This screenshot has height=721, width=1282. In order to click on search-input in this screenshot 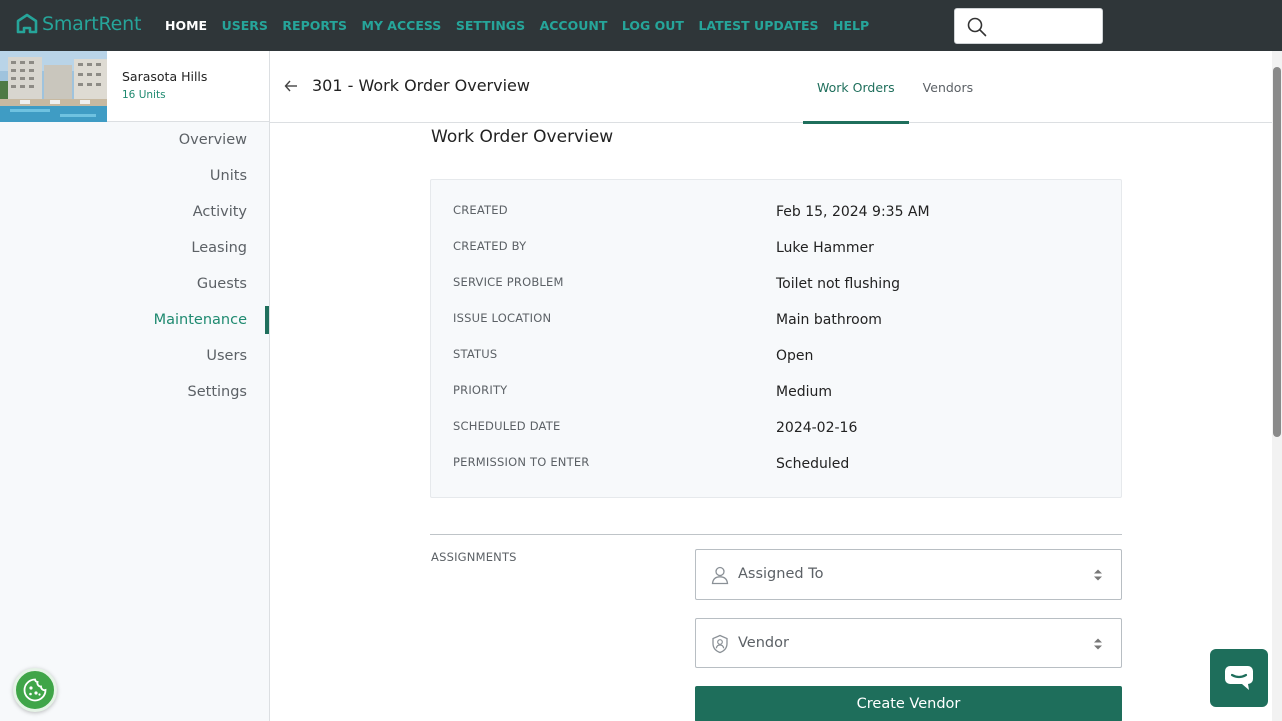, I will do `click(1045, 26)`.